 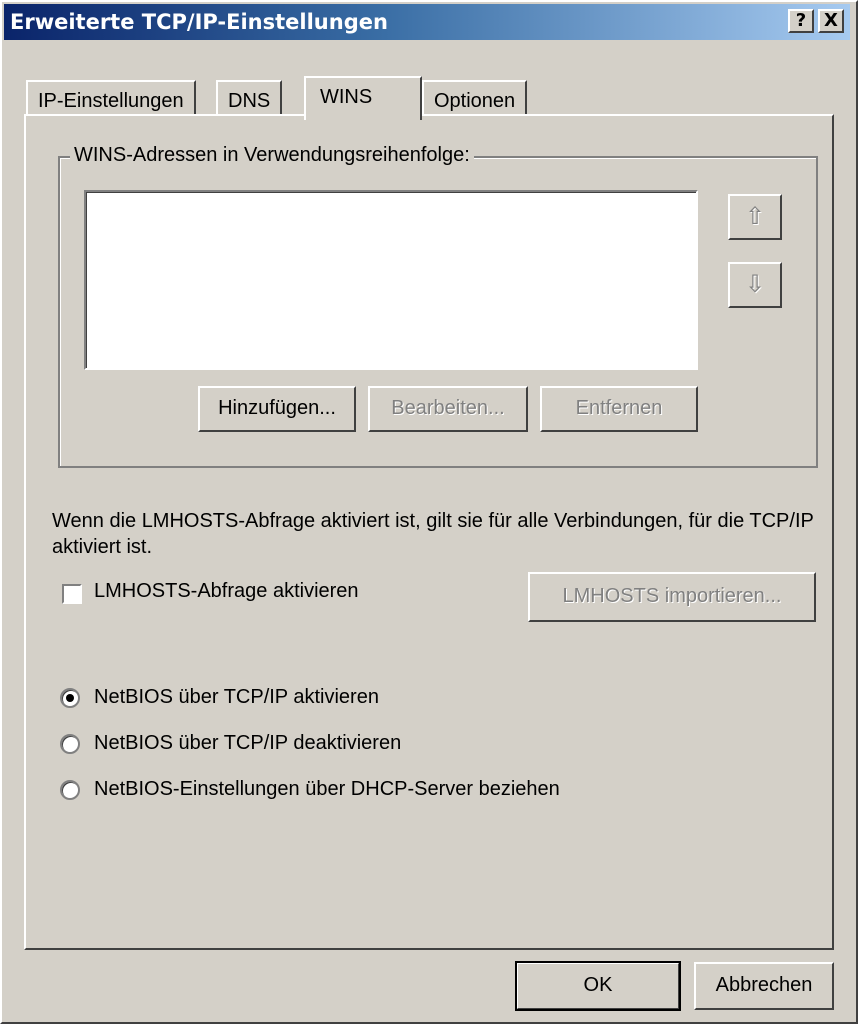 I want to click on radio-selected-dot, so click(x=70, y=698).